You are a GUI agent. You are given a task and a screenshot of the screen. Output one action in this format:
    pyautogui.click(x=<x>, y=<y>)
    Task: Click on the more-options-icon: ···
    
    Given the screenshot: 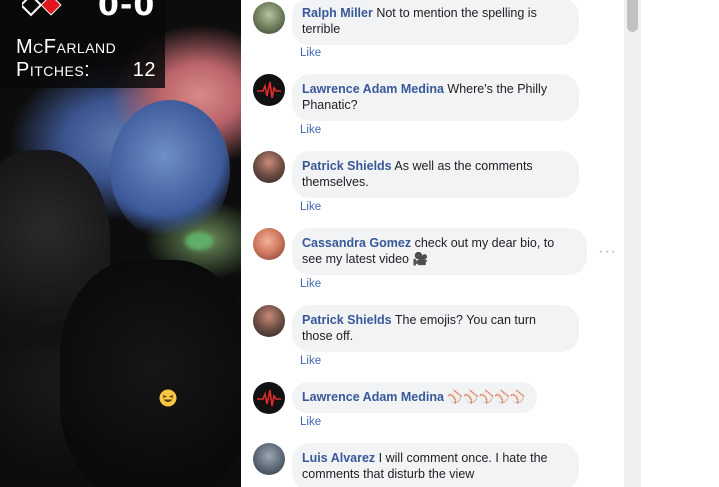 What is the action you would take?
    pyautogui.click(x=607, y=252)
    